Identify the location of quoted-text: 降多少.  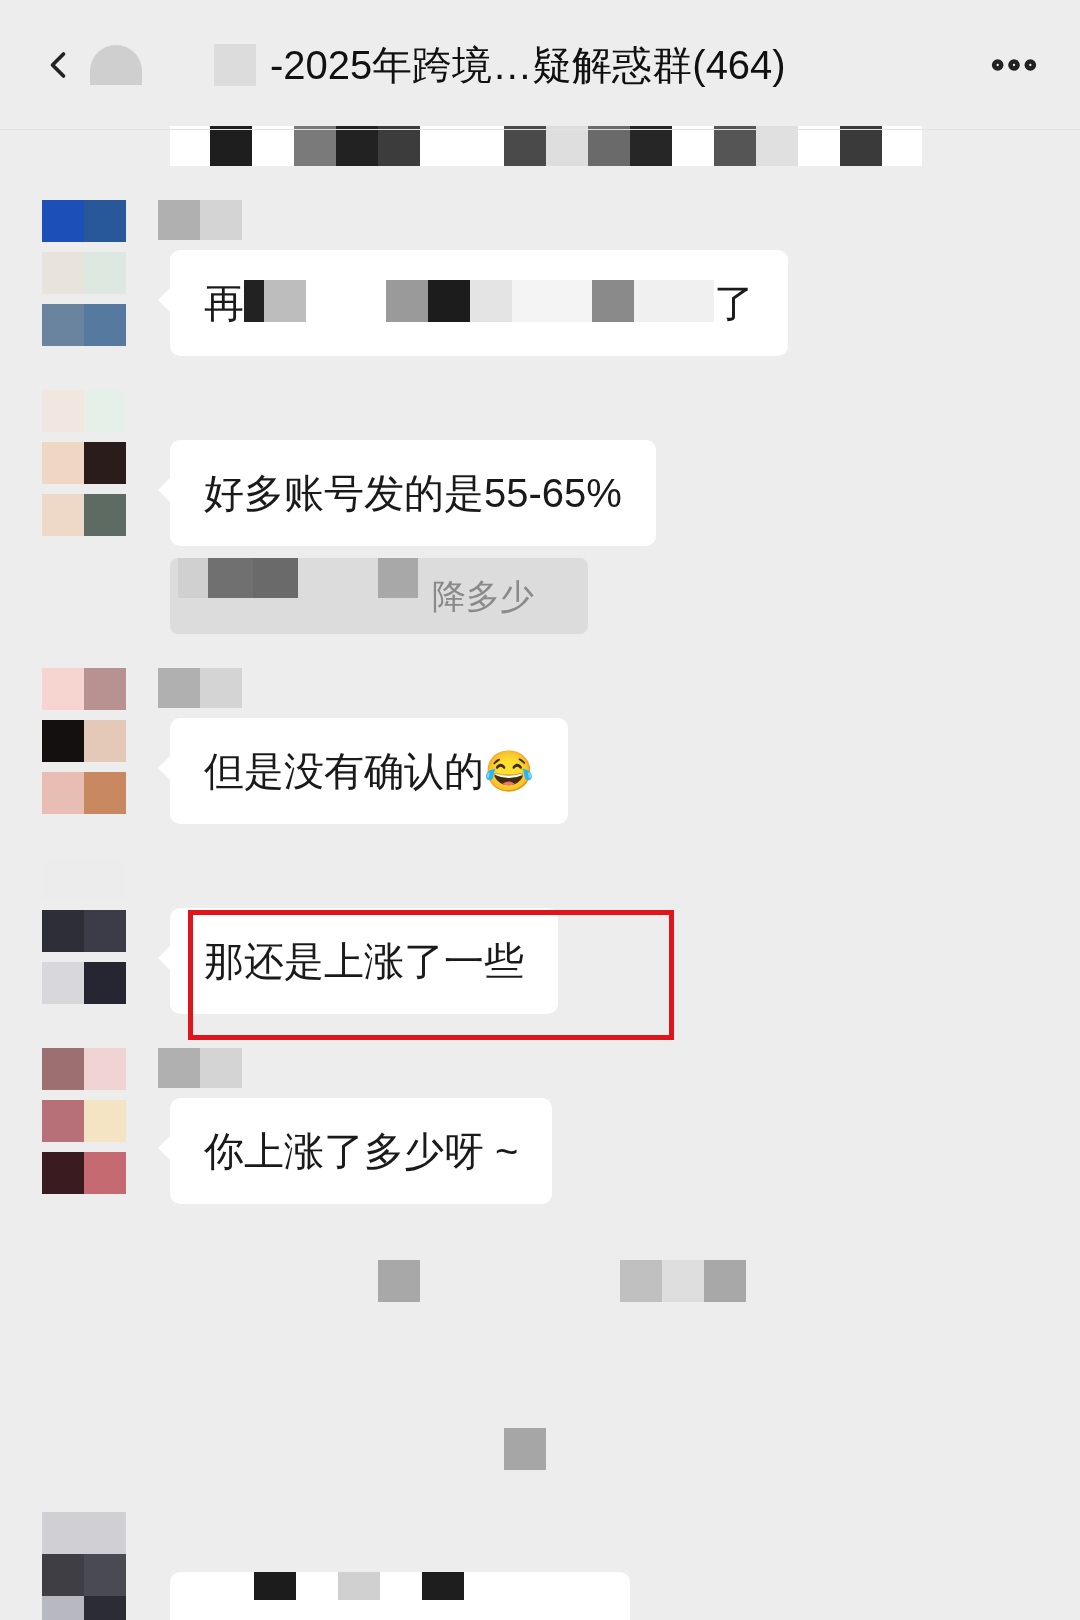
(483, 596).